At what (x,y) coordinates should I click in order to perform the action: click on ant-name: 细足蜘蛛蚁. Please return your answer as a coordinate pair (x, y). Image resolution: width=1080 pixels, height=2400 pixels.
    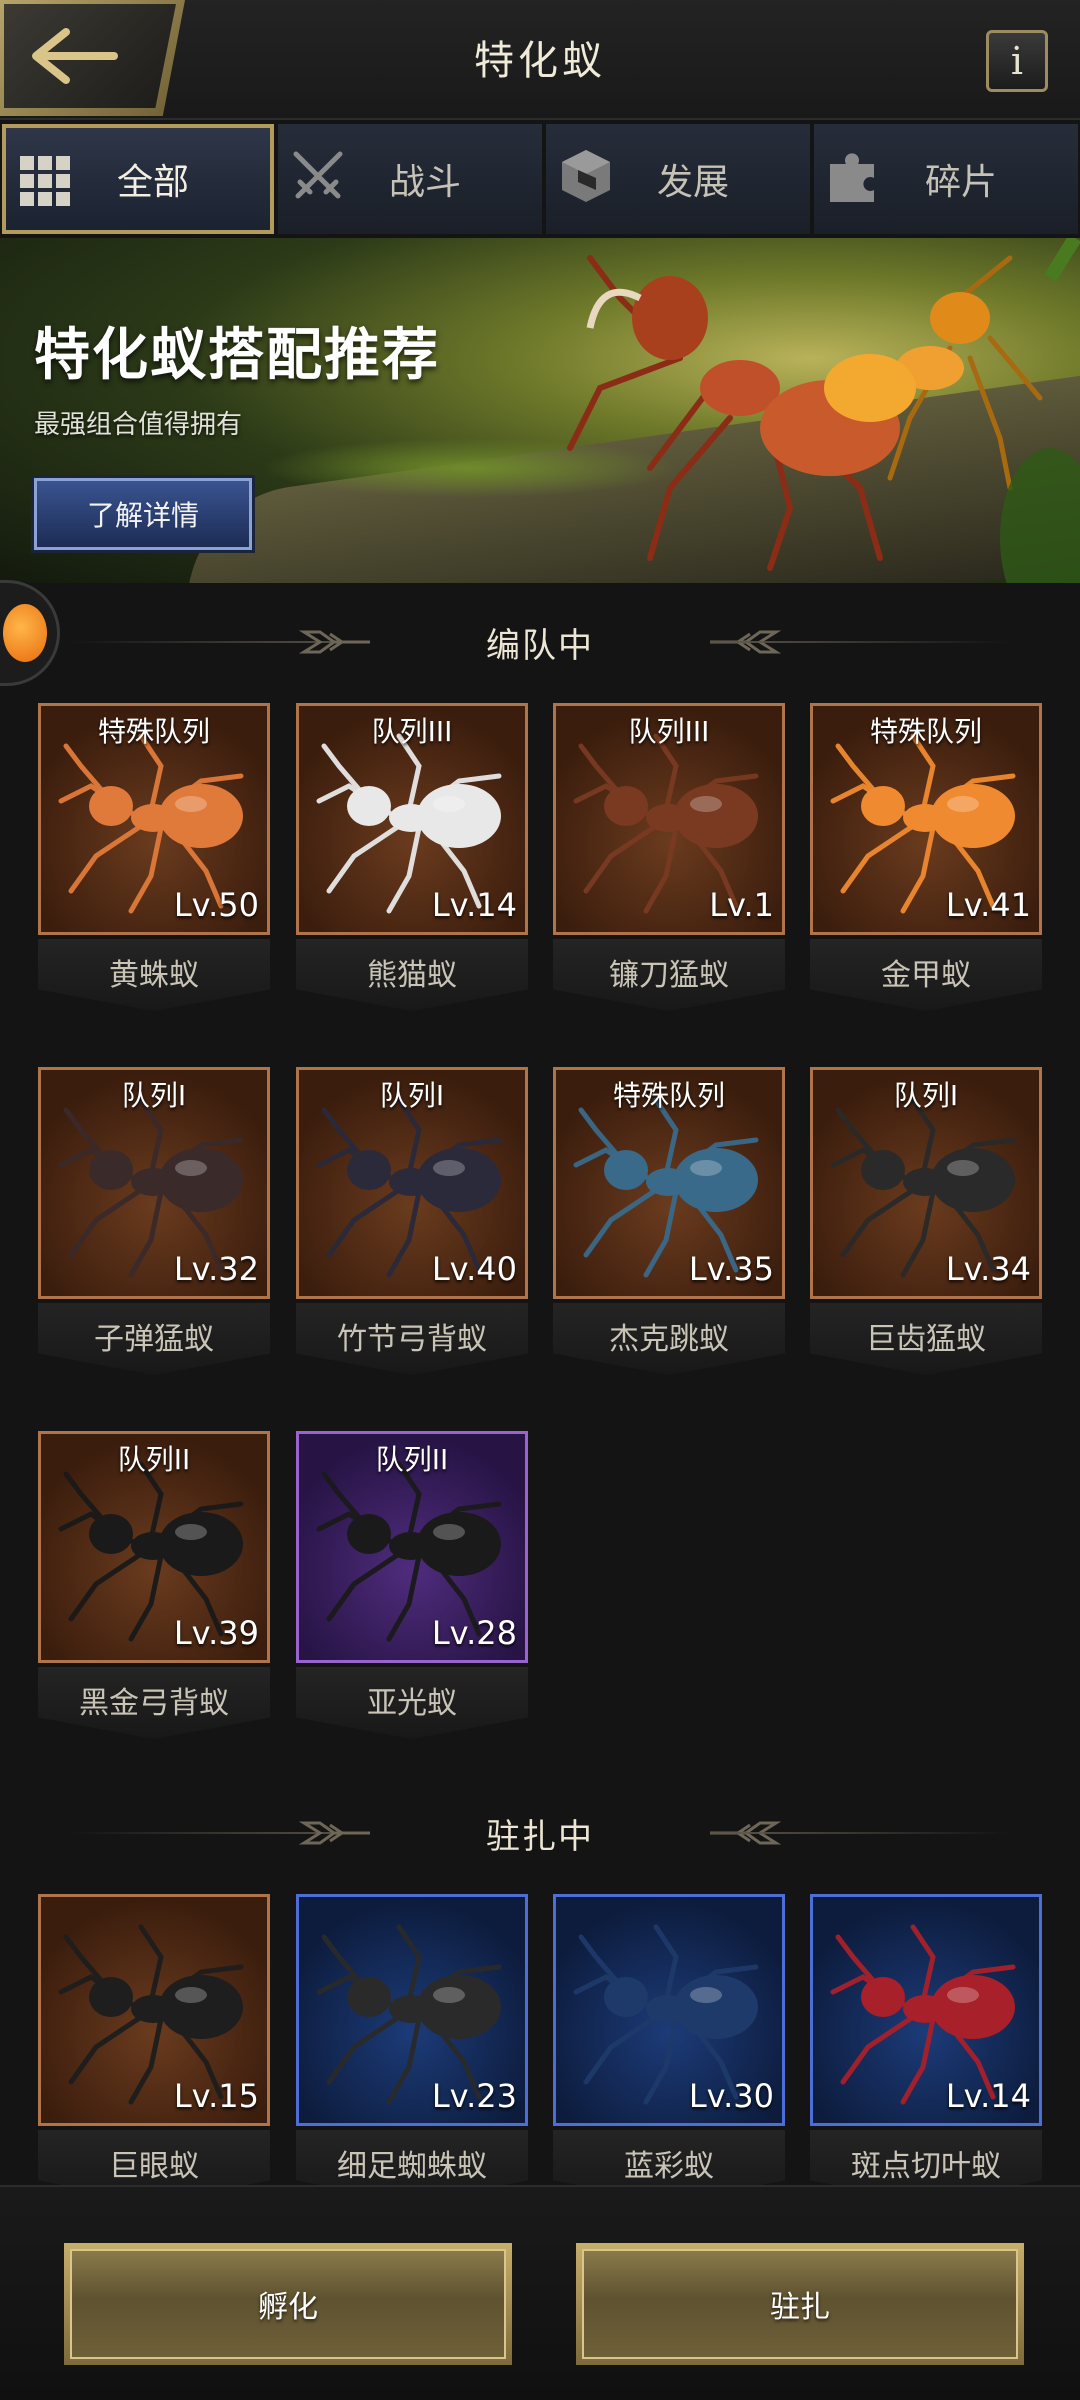
    Looking at the image, I should click on (412, 2166).